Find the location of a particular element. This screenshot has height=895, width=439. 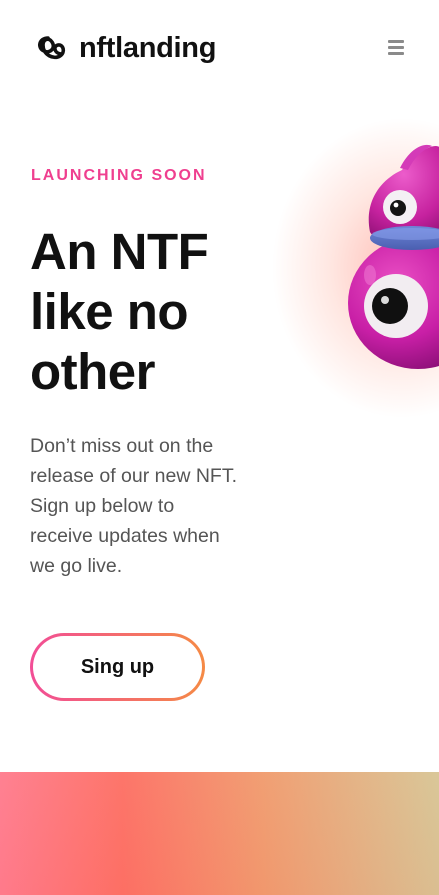

brand-logo: nftlanding is located at coordinates (125, 48).